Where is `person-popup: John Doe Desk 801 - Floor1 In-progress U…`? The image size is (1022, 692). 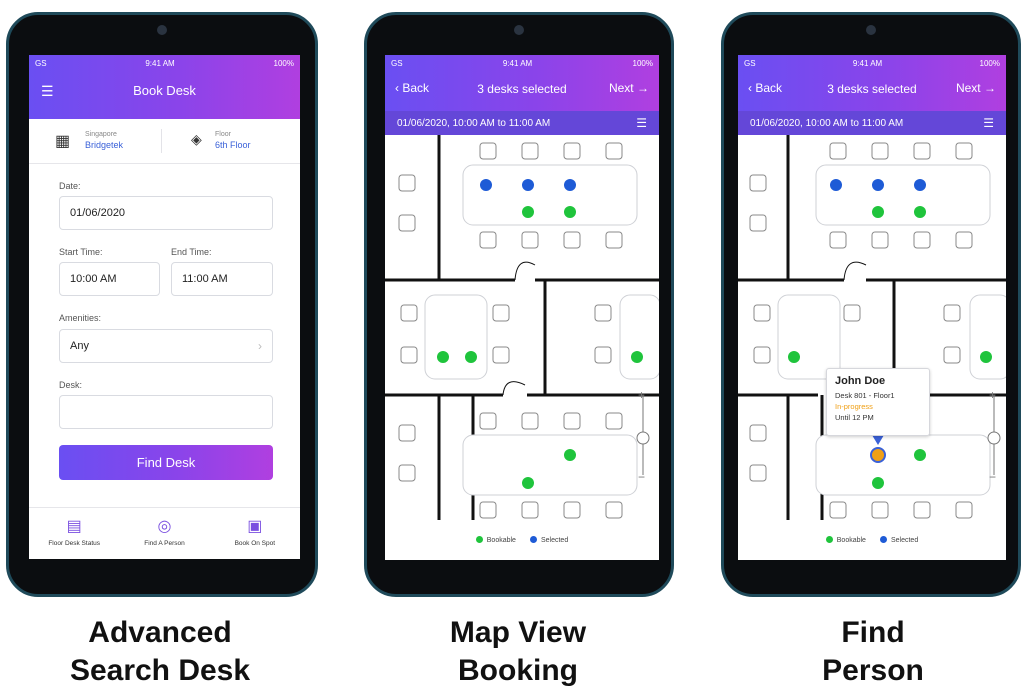
person-popup: John Doe Desk 801 - Floor1 In-progress U… is located at coordinates (878, 402).